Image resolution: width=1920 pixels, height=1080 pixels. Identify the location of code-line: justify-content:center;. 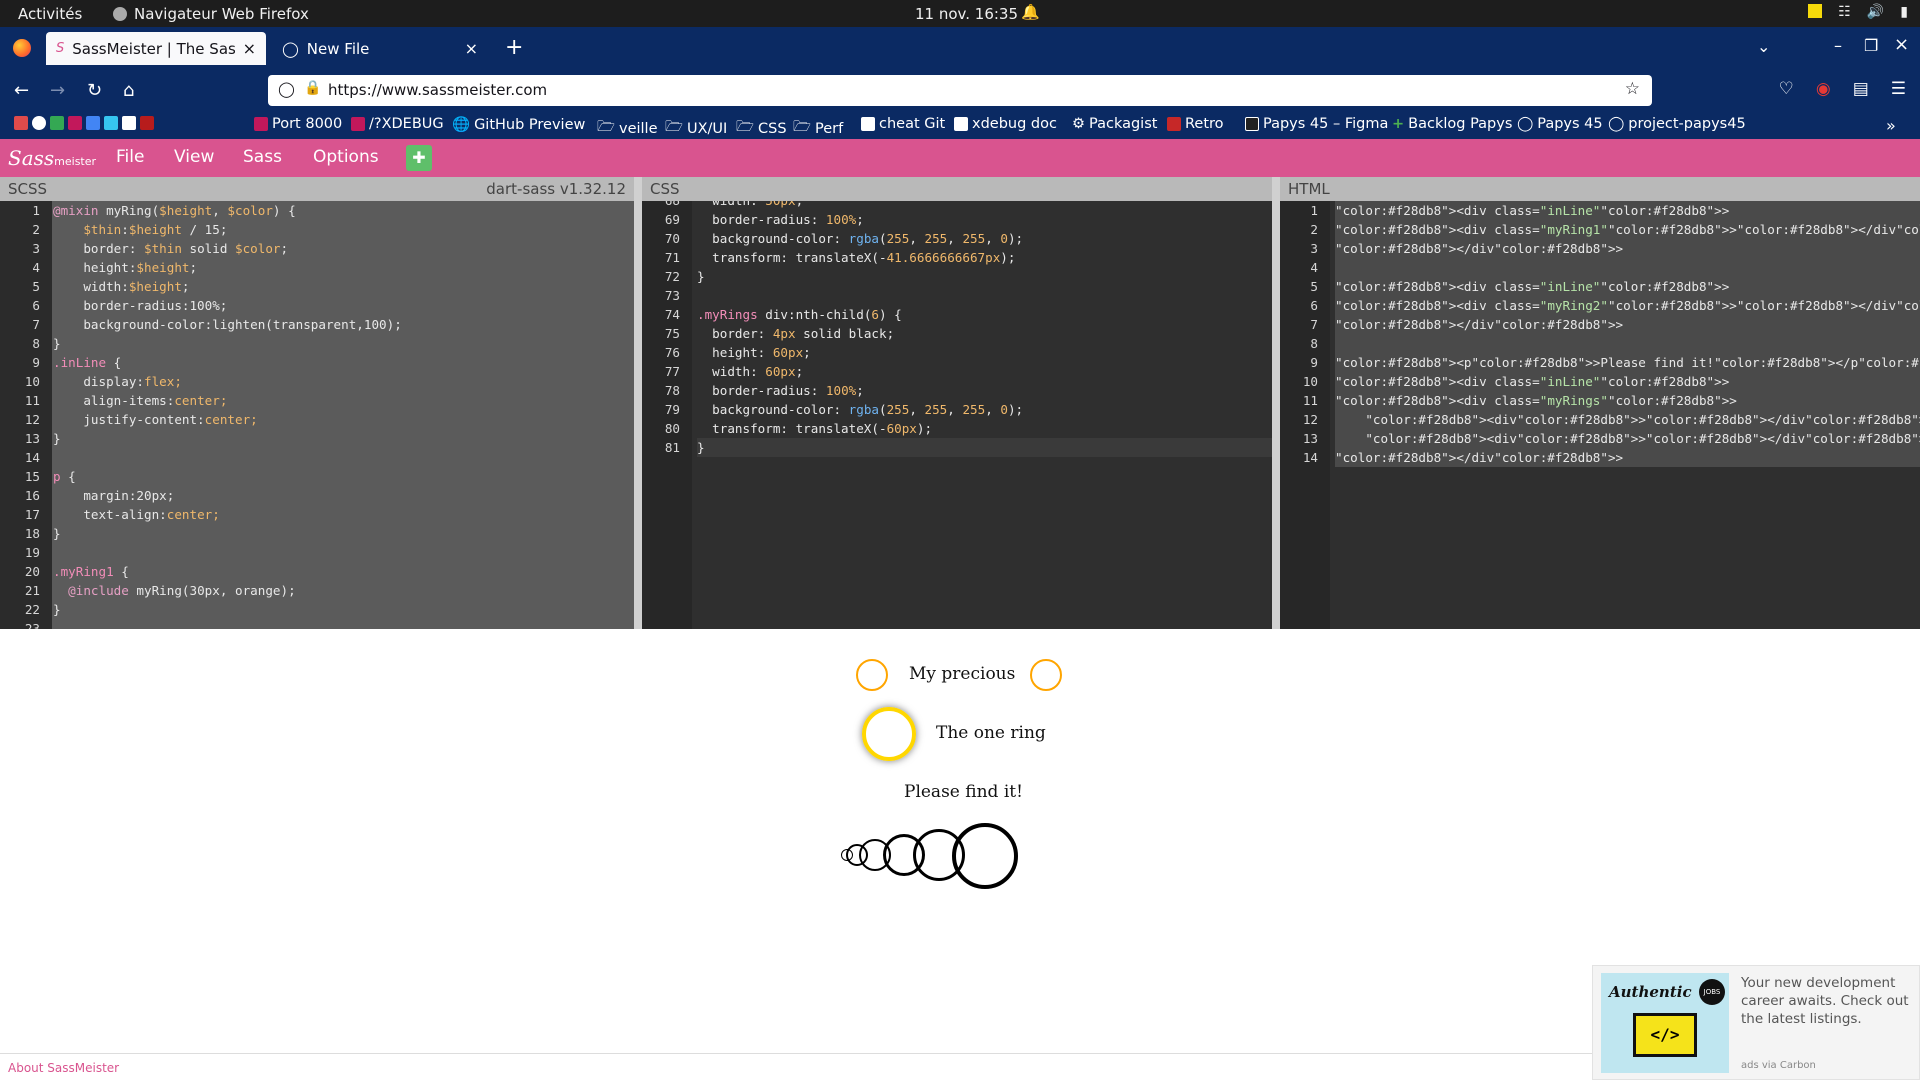
(343, 419).